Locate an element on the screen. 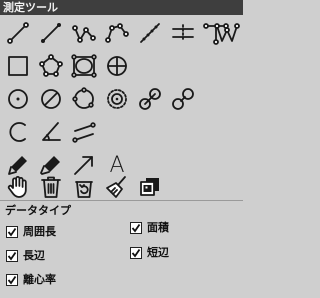 The image size is (320, 298). checkbox-label: 周囲長 is located at coordinates (39, 231).